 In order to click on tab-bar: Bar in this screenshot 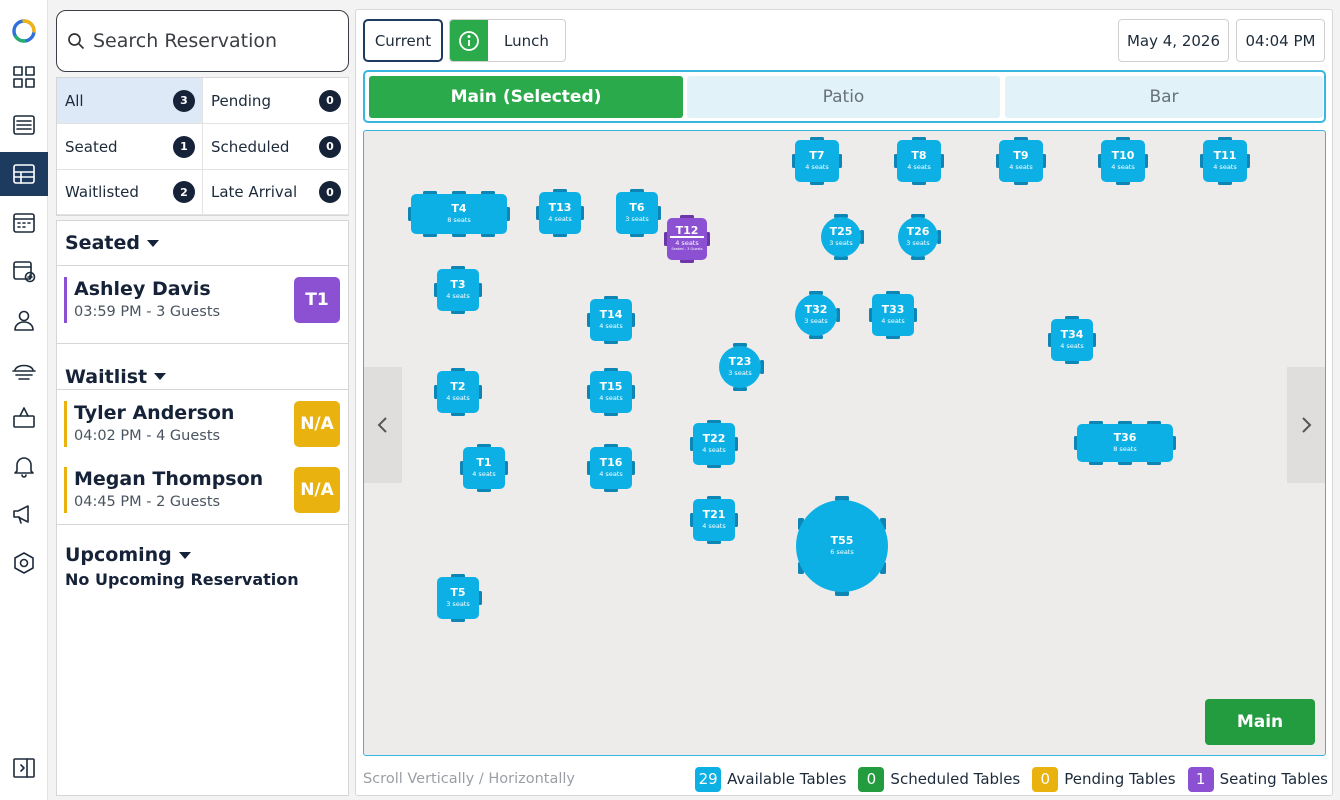, I will do `click(1164, 97)`.